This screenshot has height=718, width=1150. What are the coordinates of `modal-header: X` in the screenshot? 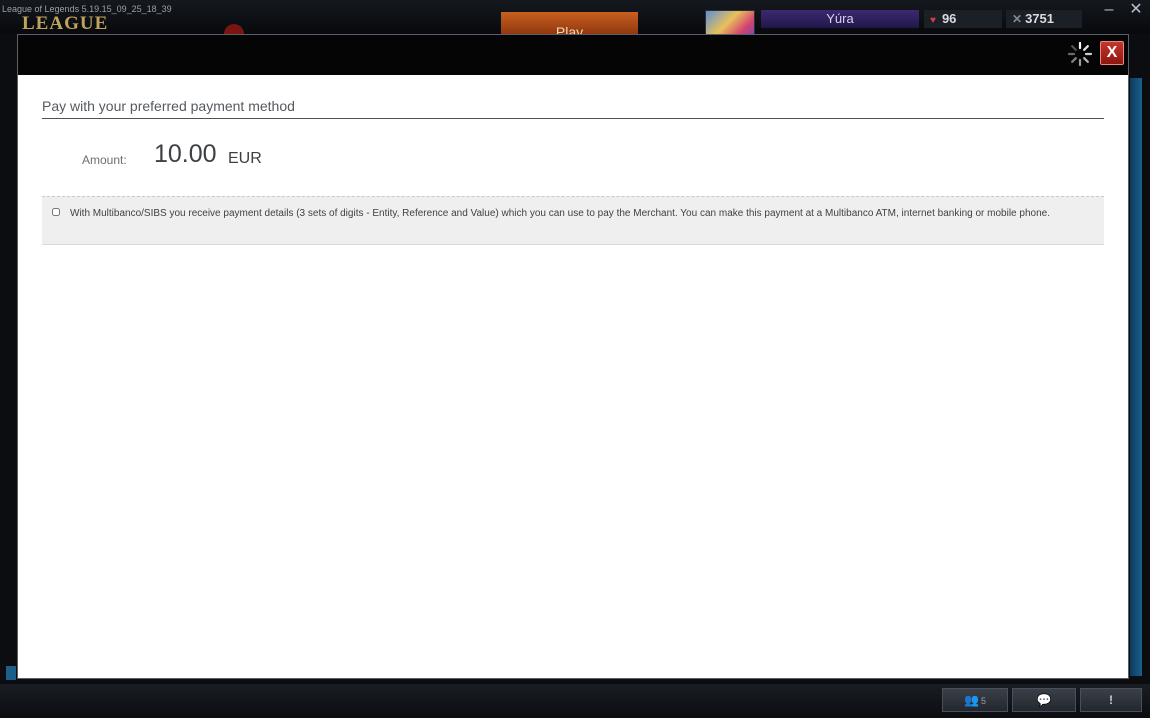 It's located at (573, 55).